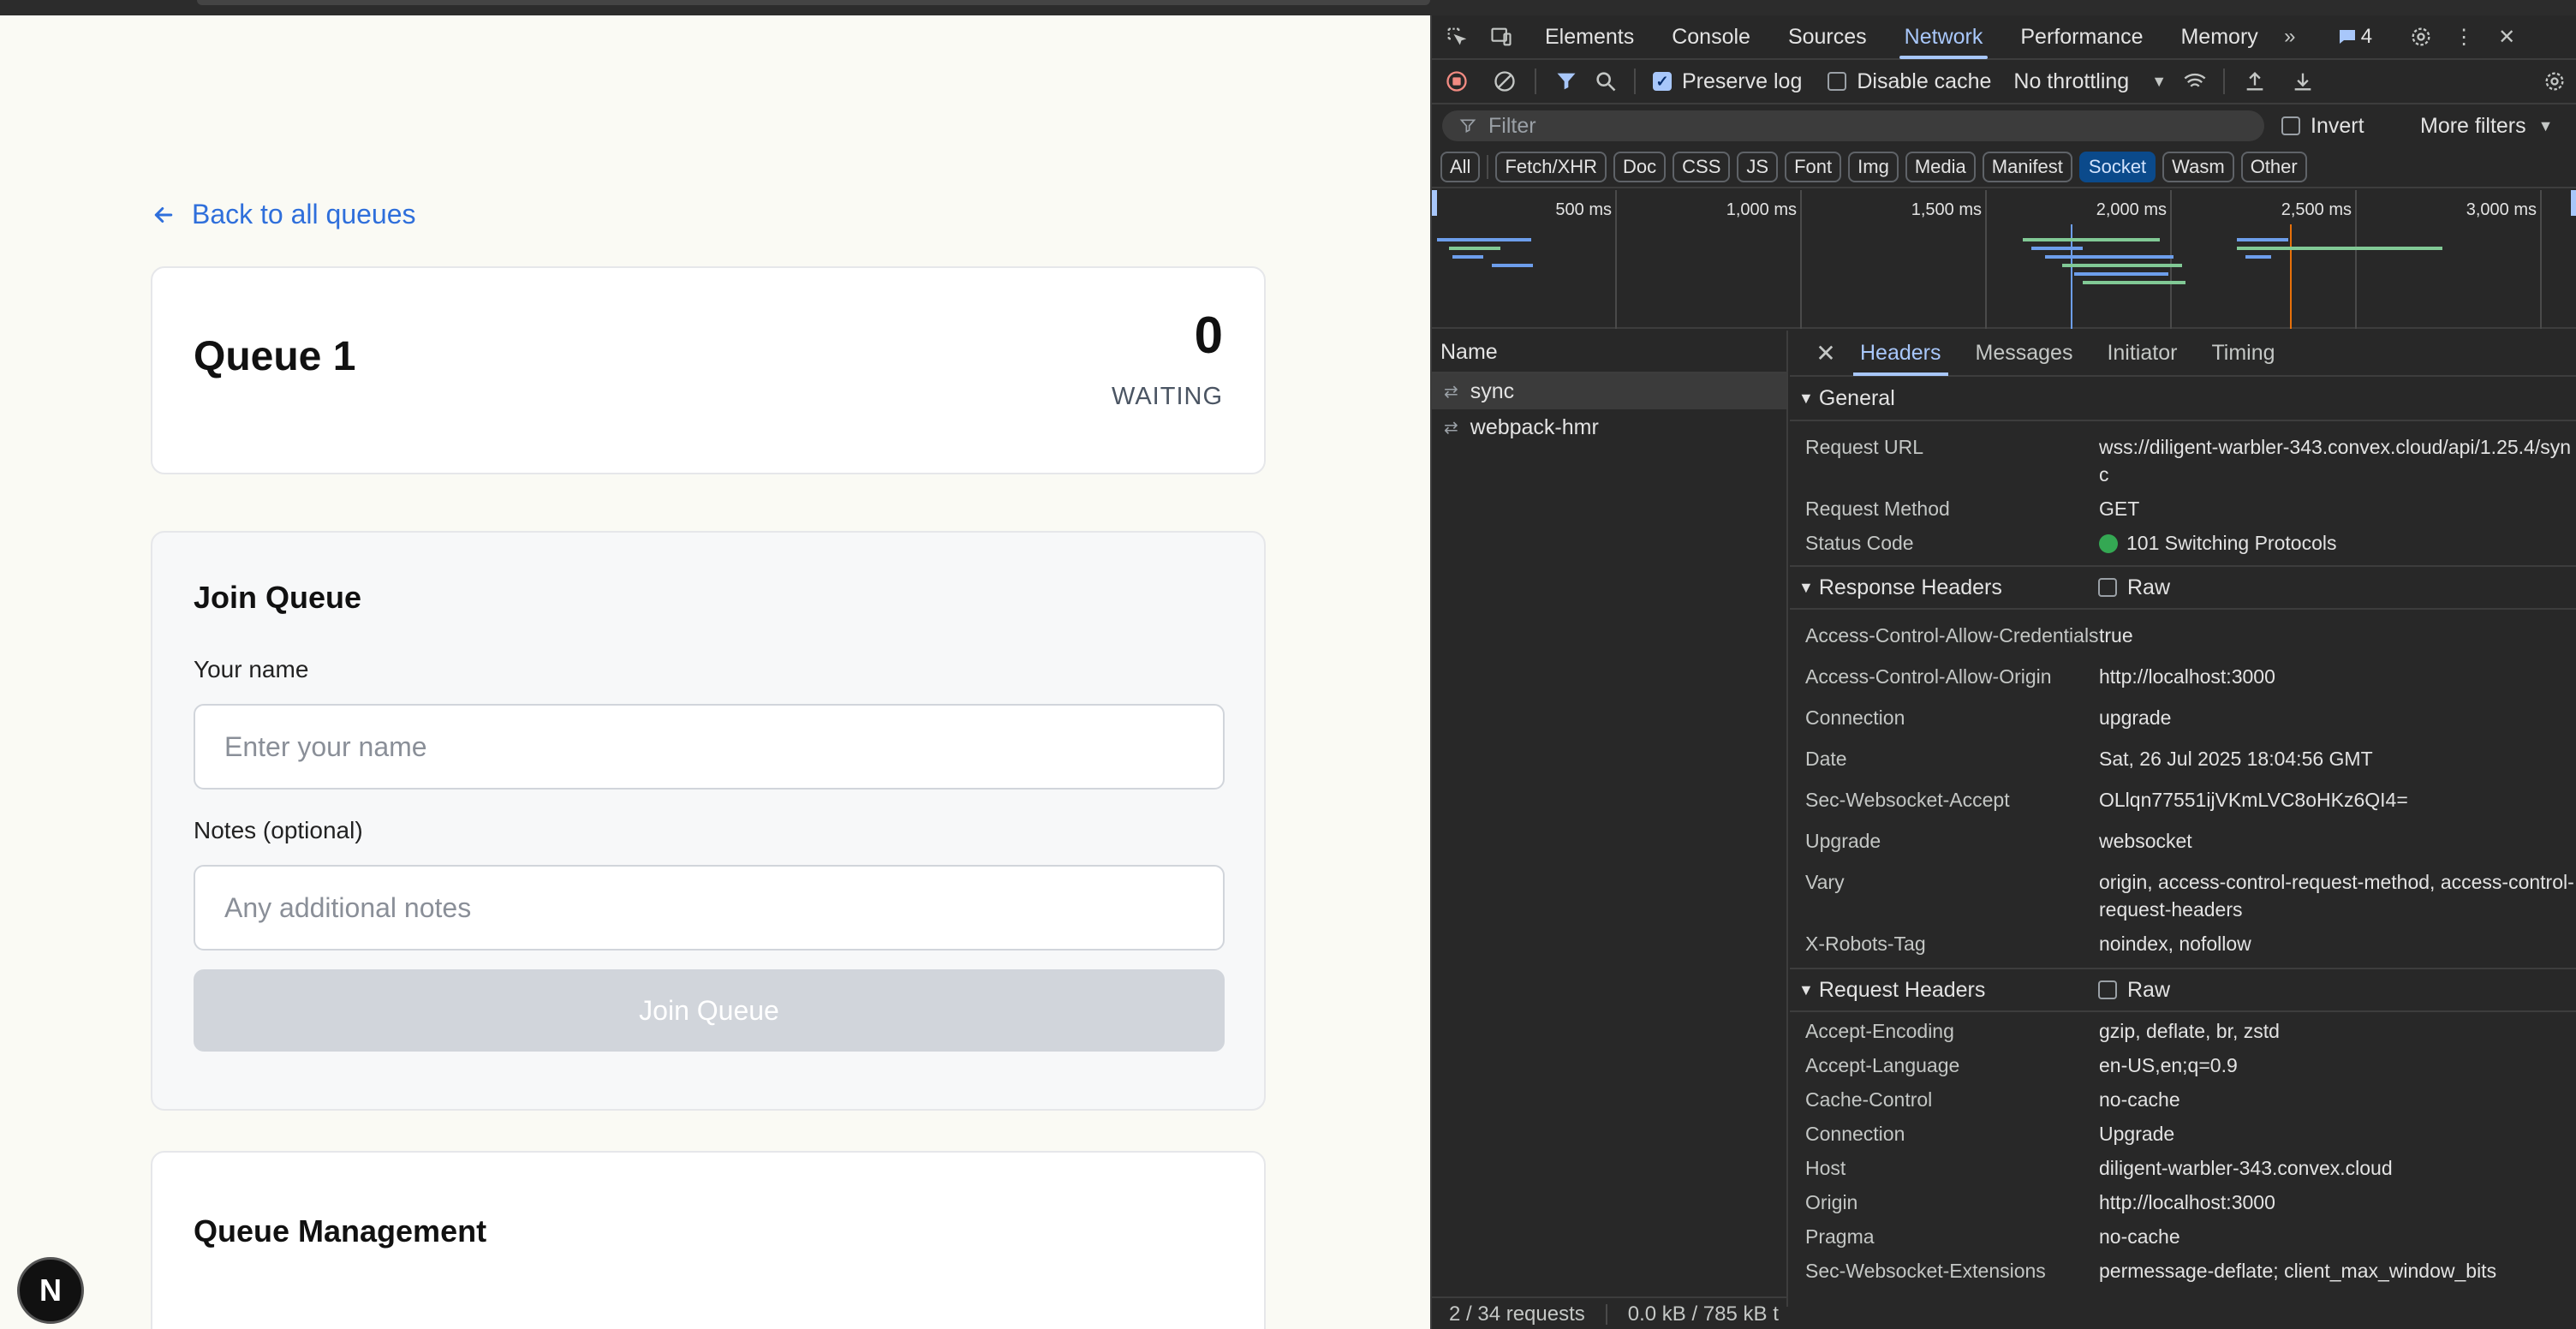  What do you see at coordinates (2117, 167) in the screenshot?
I see `type-socket: Socket` at bounding box center [2117, 167].